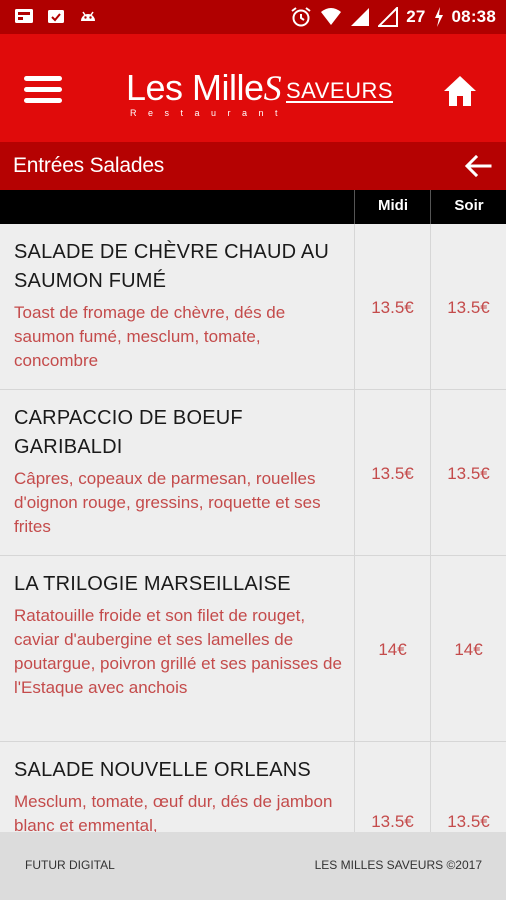 The image size is (506, 900). Describe the element at coordinates (468, 207) in the screenshot. I see `column-header-soir: Soir` at that location.